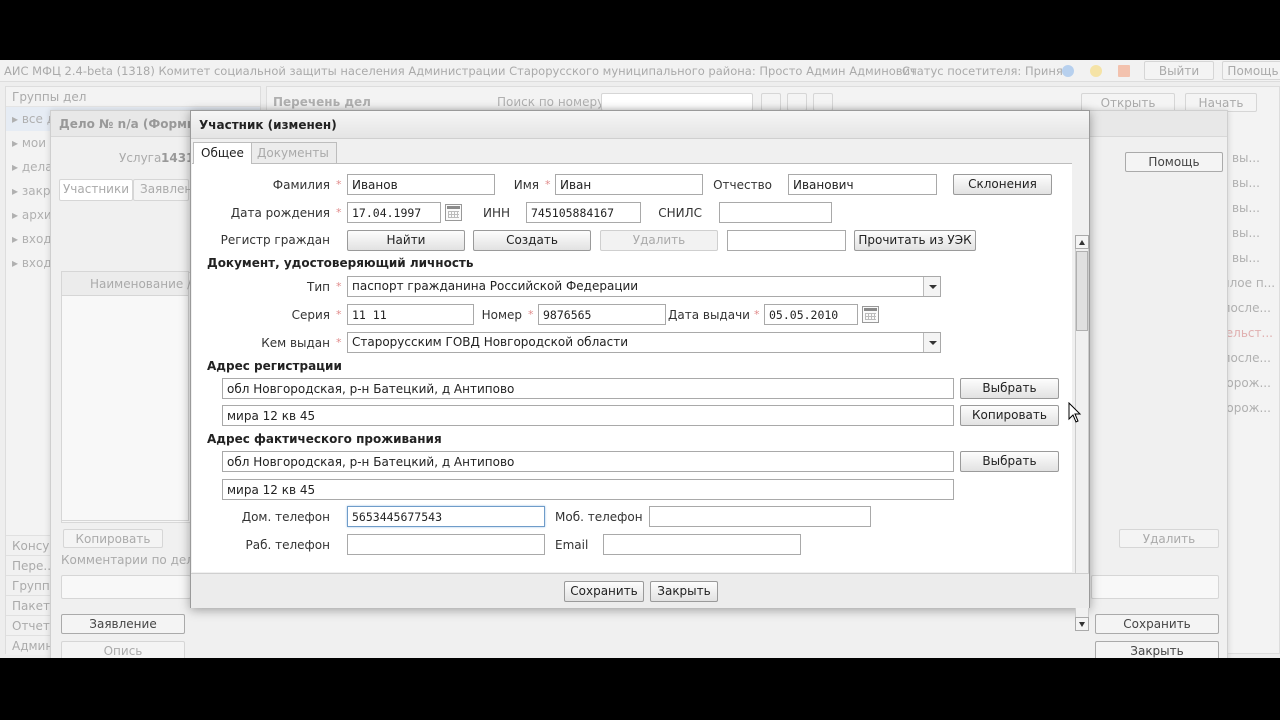 The image size is (1280, 720). I want to click on registration-address-extra-field, so click(588, 415).